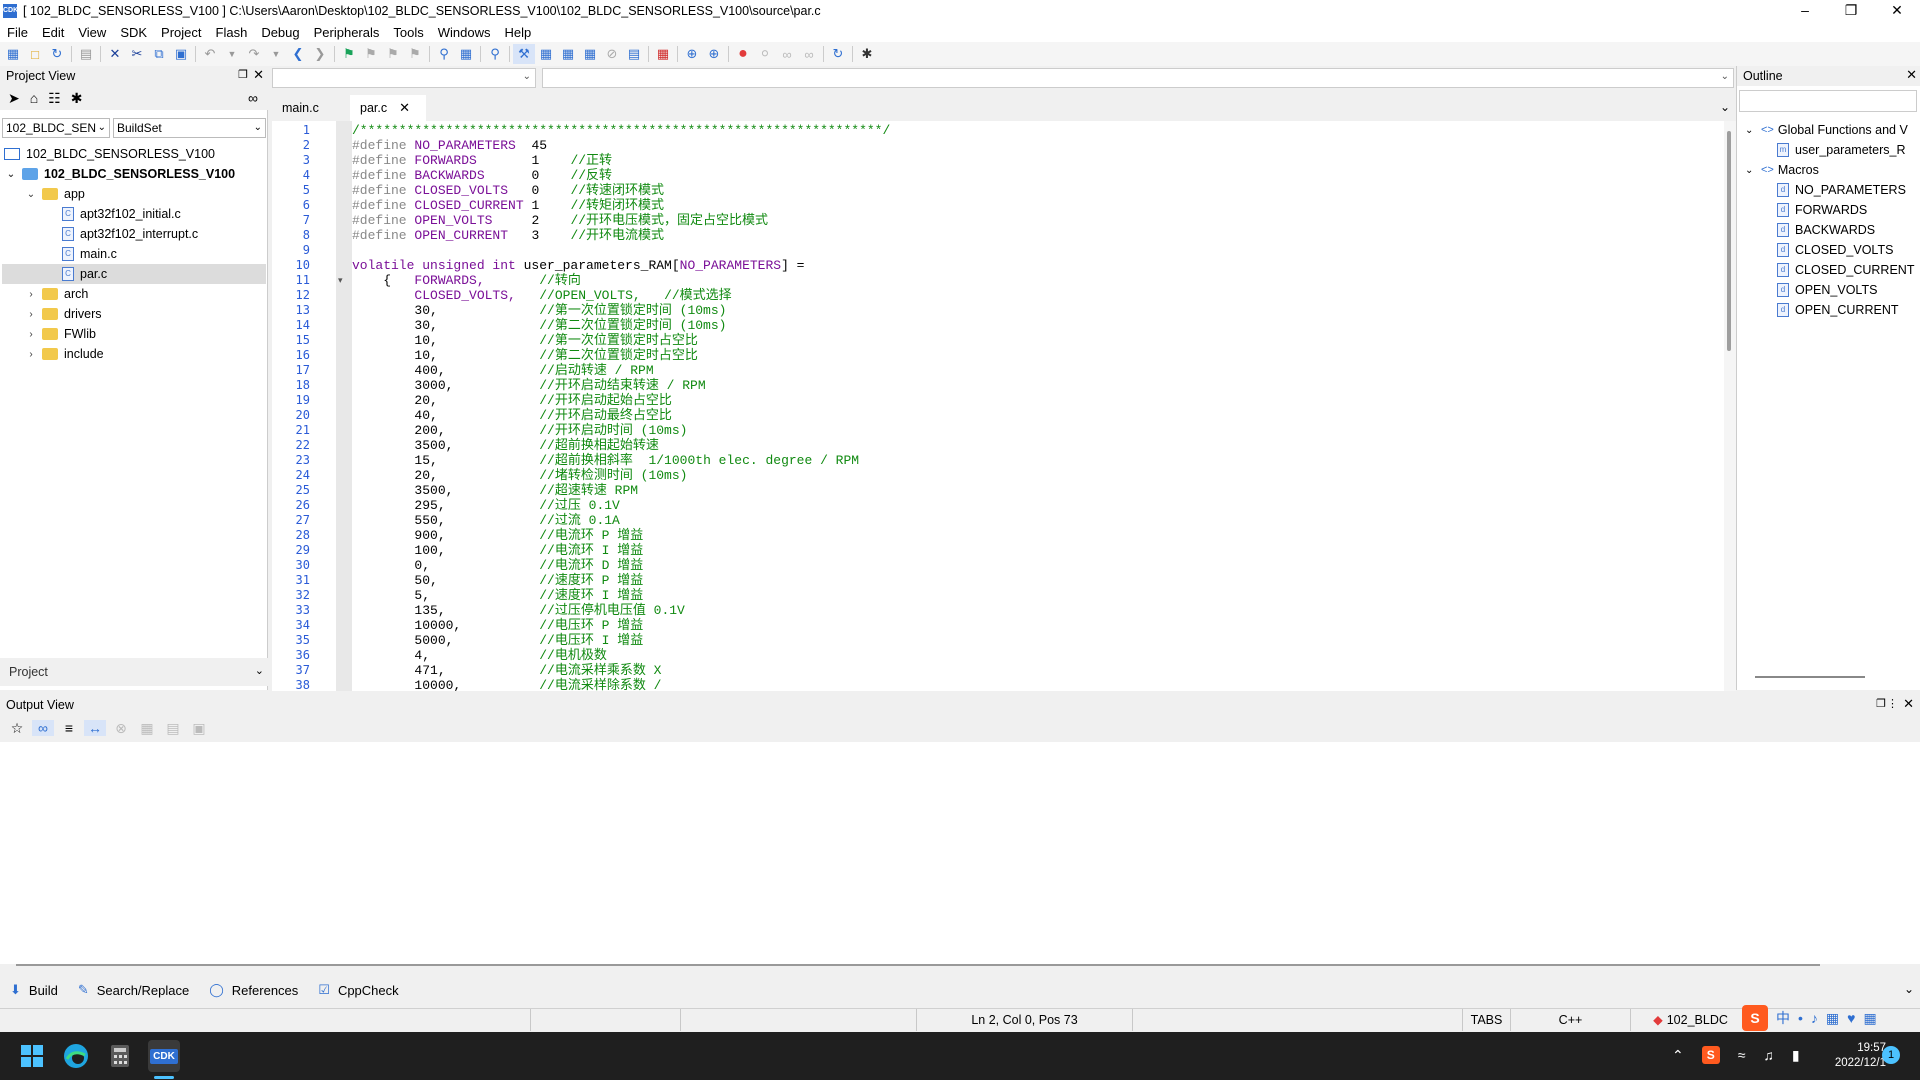 This screenshot has width=1920, height=1080. Describe the element at coordinates (371, 54) in the screenshot. I see `bookmark-prev-icon: ⚑` at that location.